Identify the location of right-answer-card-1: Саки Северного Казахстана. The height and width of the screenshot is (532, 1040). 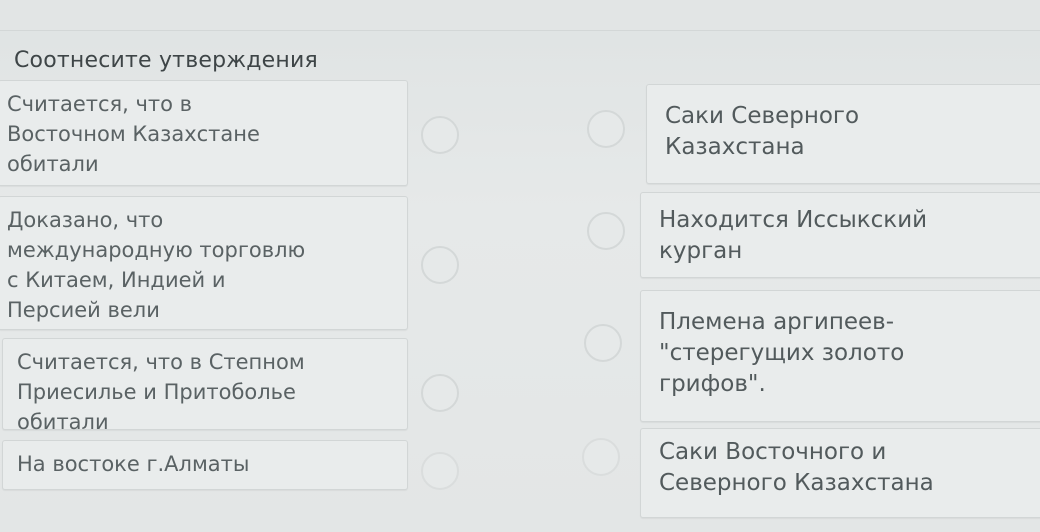
(843, 134).